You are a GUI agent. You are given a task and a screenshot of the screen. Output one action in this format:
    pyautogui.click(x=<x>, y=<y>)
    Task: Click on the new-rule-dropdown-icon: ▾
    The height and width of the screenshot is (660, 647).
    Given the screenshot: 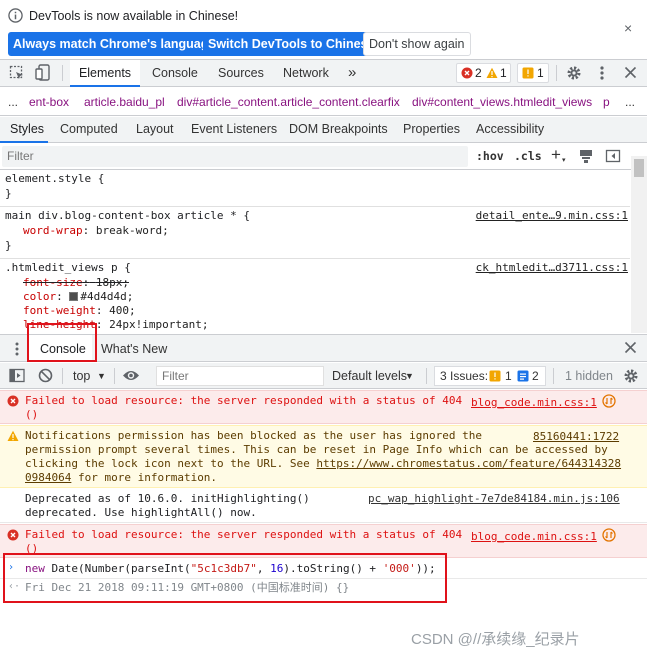 What is the action you would take?
    pyautogui.click(x=564, y=160)
    